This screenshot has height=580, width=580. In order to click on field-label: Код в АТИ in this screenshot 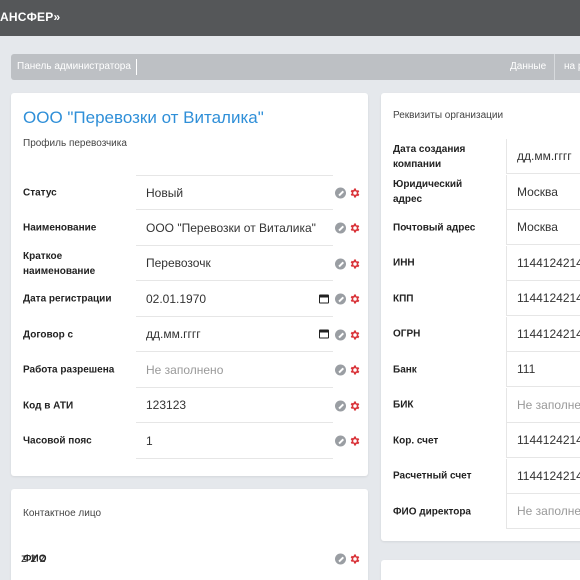, I will do `click(48, 406)`.